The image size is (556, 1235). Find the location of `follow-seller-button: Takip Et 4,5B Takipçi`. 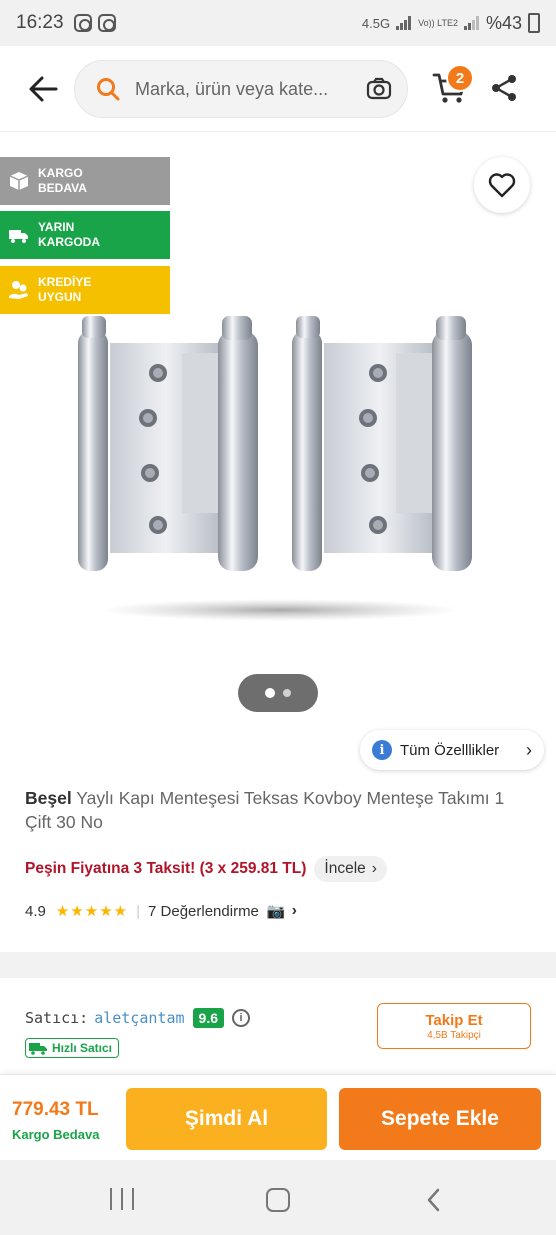

follow-seller-button: Takip Et 4,5B Takipçi is located at coordinates (454, 1026).